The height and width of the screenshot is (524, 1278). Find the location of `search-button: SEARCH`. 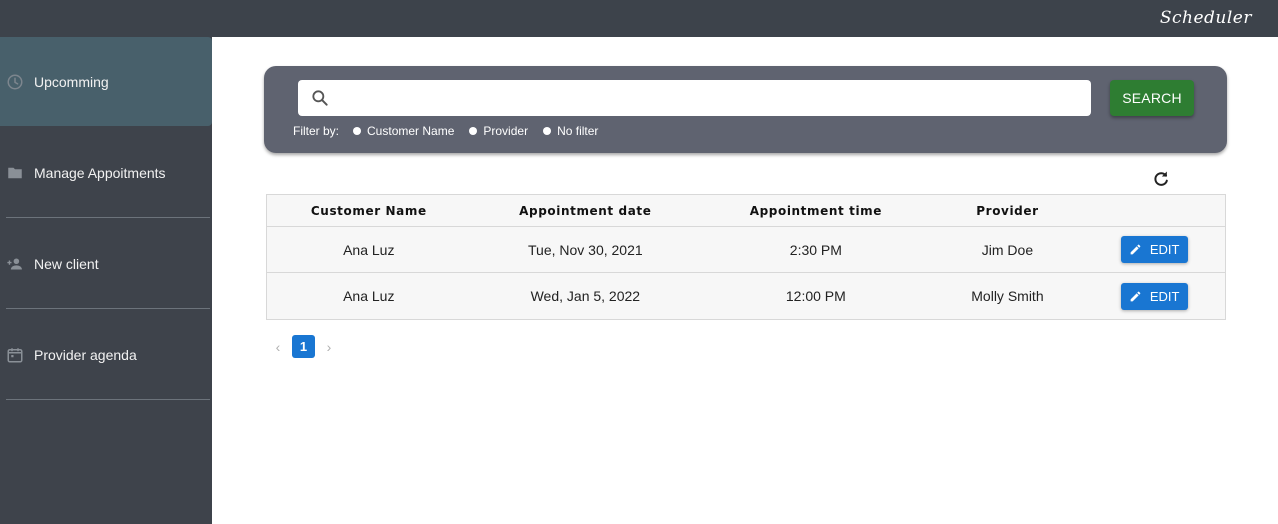

search-button: SEARCH is located at coordinates (1152, 98).